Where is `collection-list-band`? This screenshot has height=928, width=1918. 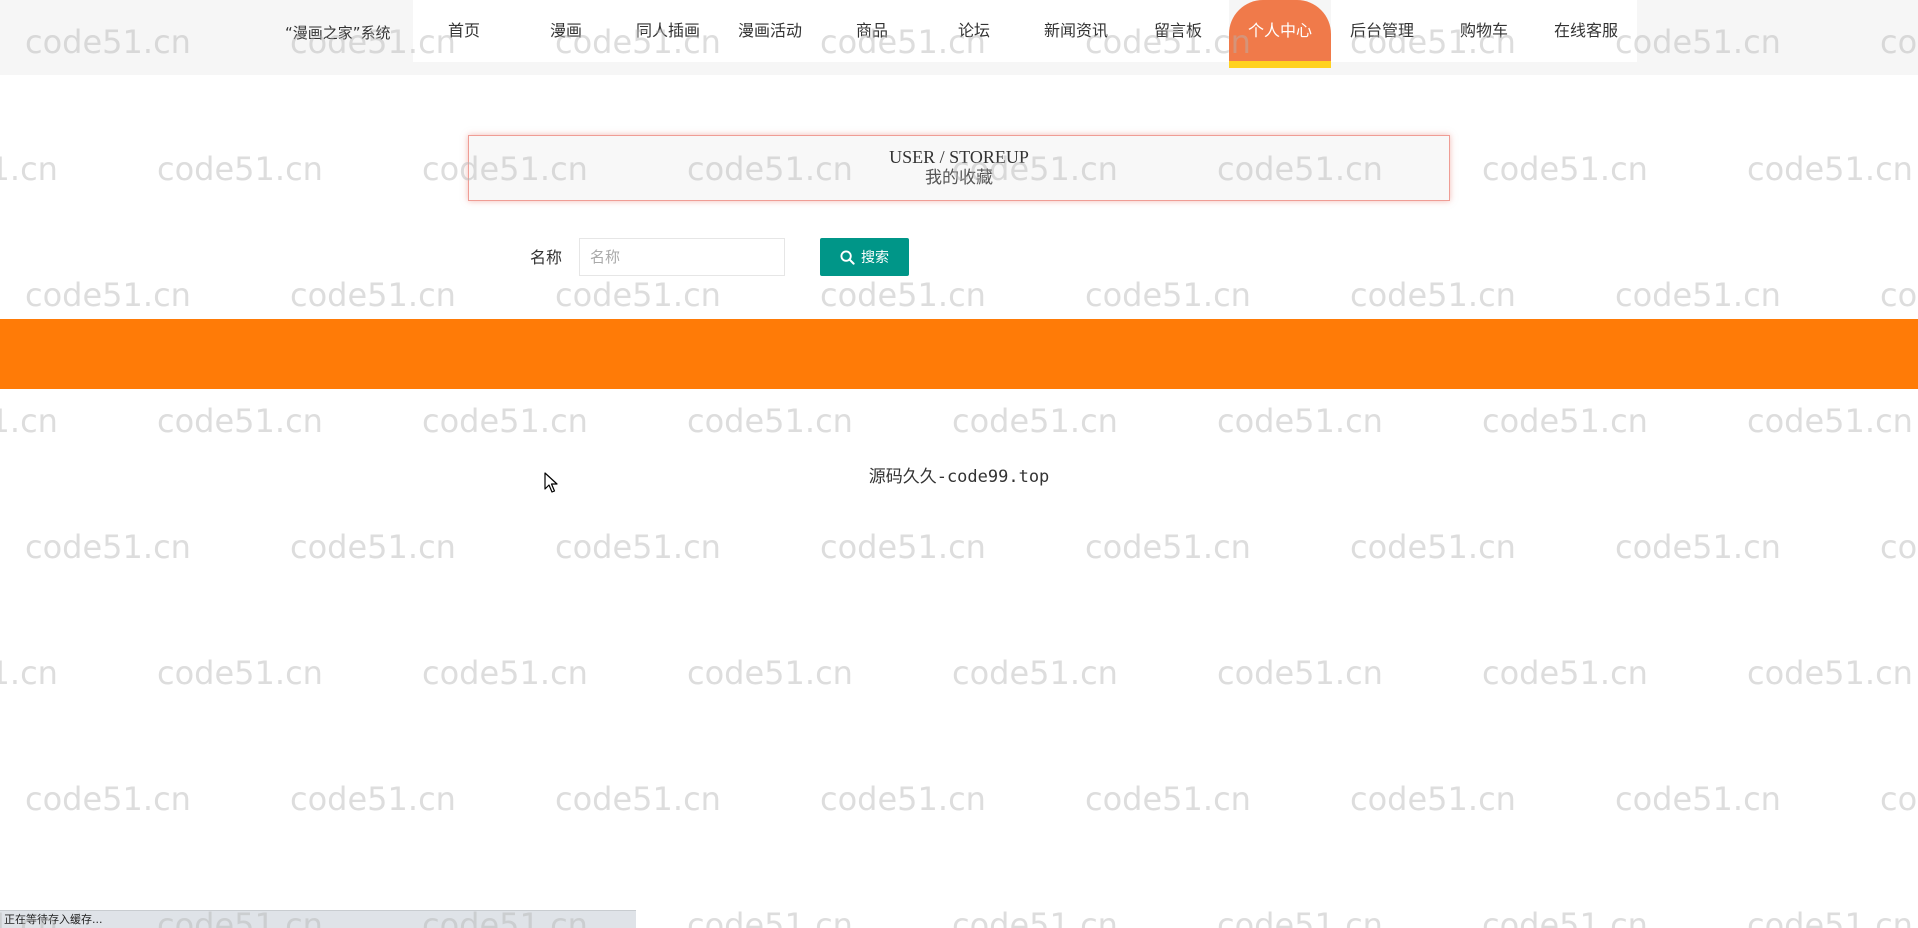 collection-list-band is located at coordinates (959, 354).